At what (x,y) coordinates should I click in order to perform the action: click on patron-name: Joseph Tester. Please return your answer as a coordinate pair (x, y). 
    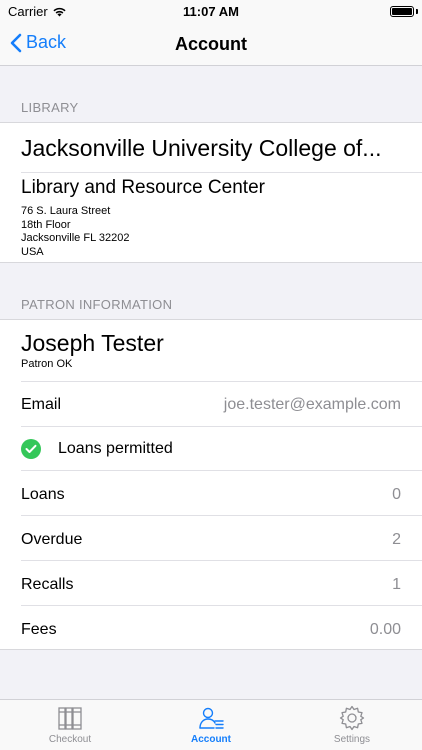
    Looking at the image, I should click on (92, 343).